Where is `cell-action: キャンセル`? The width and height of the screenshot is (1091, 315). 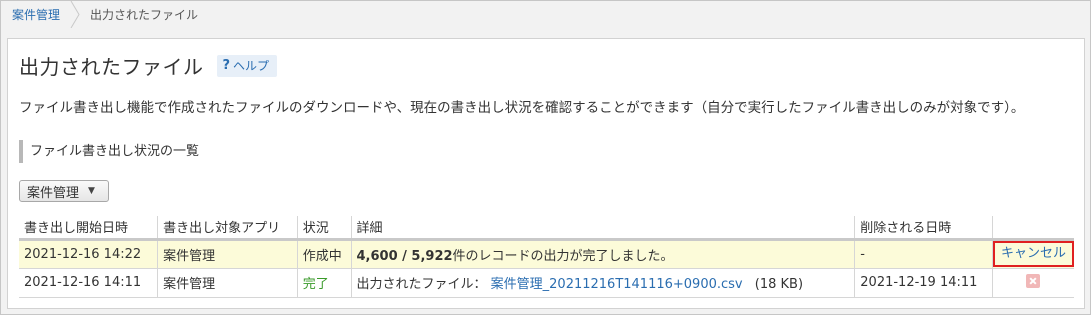 cell-action: キャンセル is located at coordinates (1033, 254).